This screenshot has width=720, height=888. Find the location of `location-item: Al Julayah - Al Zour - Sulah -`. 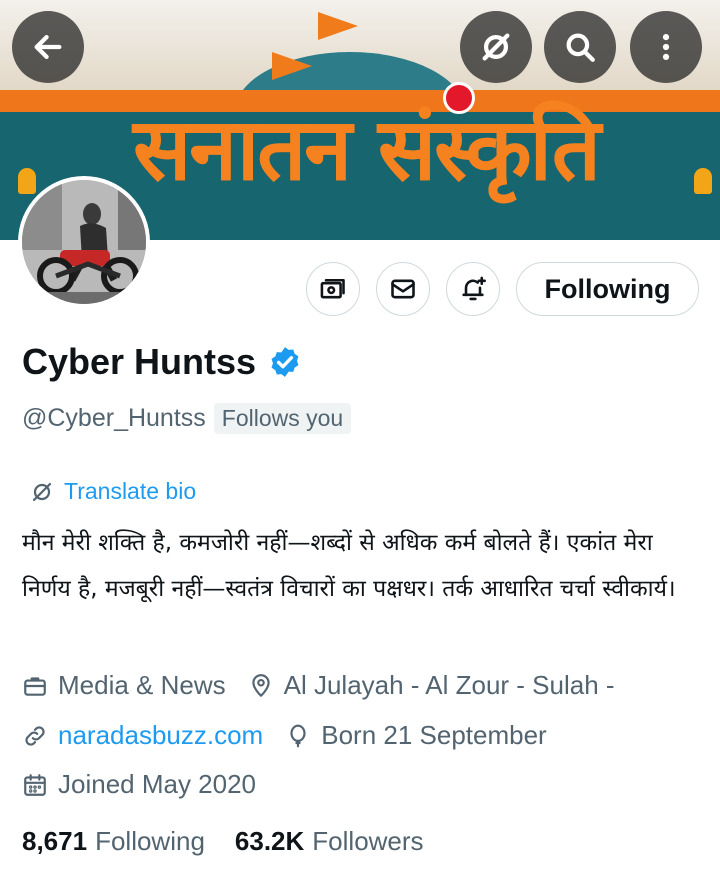

location-item: Al Julayah - Al Zour - Sulah - is located at coordinates (431, 685).